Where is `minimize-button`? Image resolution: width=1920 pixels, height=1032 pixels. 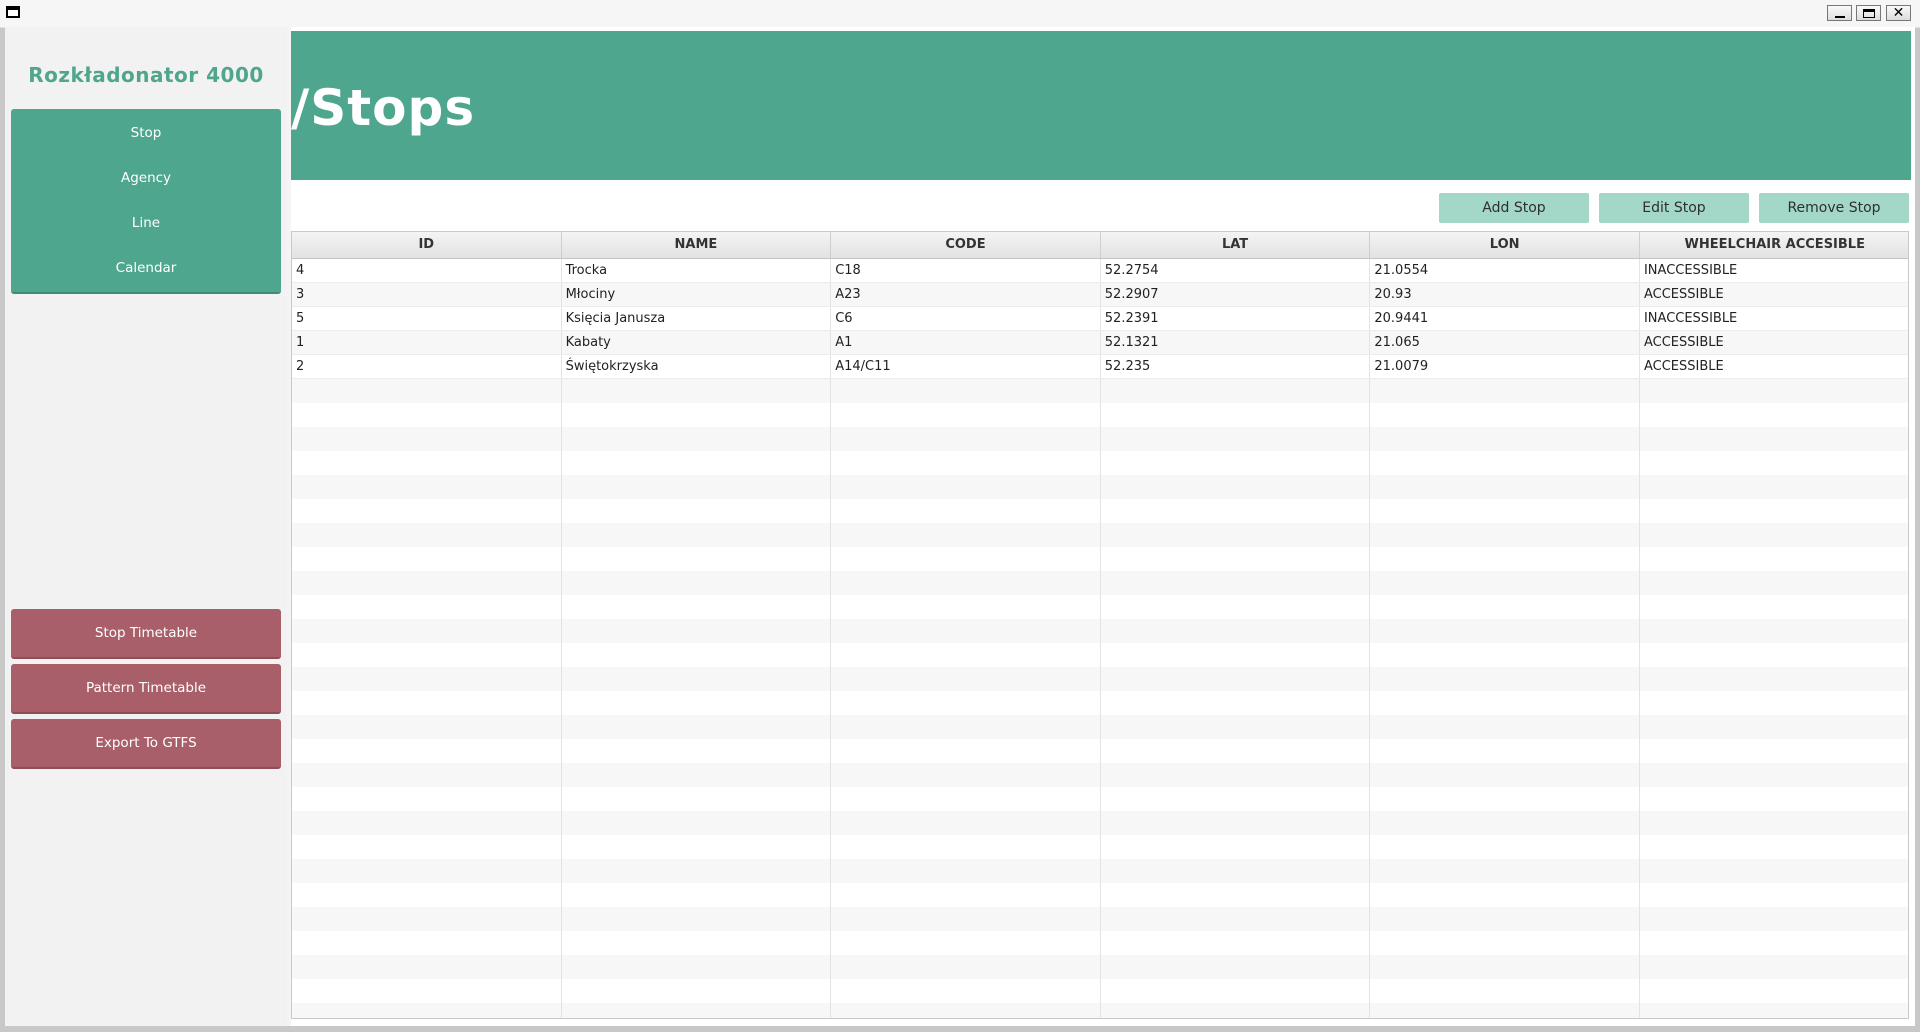 minimize-button is located at coordinates (1839, 13).